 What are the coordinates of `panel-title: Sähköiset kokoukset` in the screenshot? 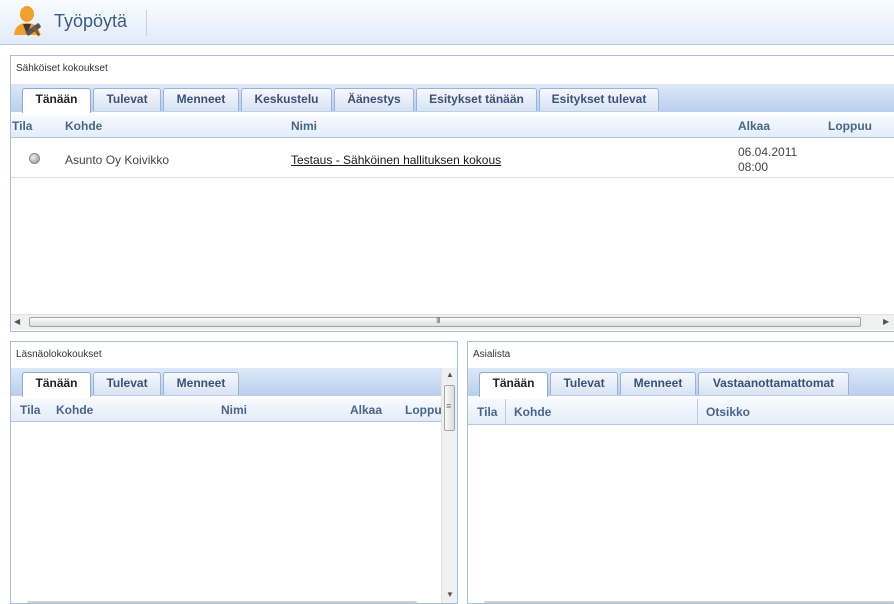 It's located at (62, 68).